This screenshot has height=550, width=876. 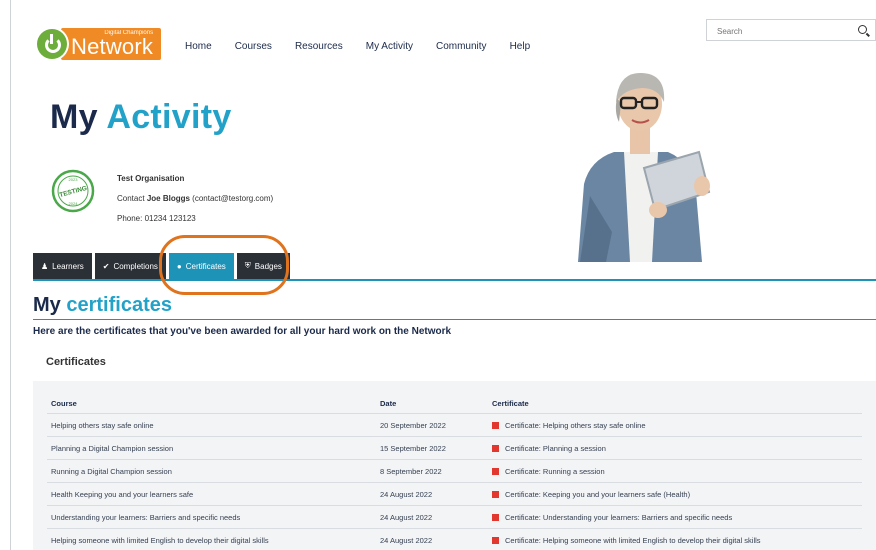 What do you see at coordinates (432, 448) in the screenshot?
I see `date-cell: 15 September 2022` at bounding box center [432, 448].